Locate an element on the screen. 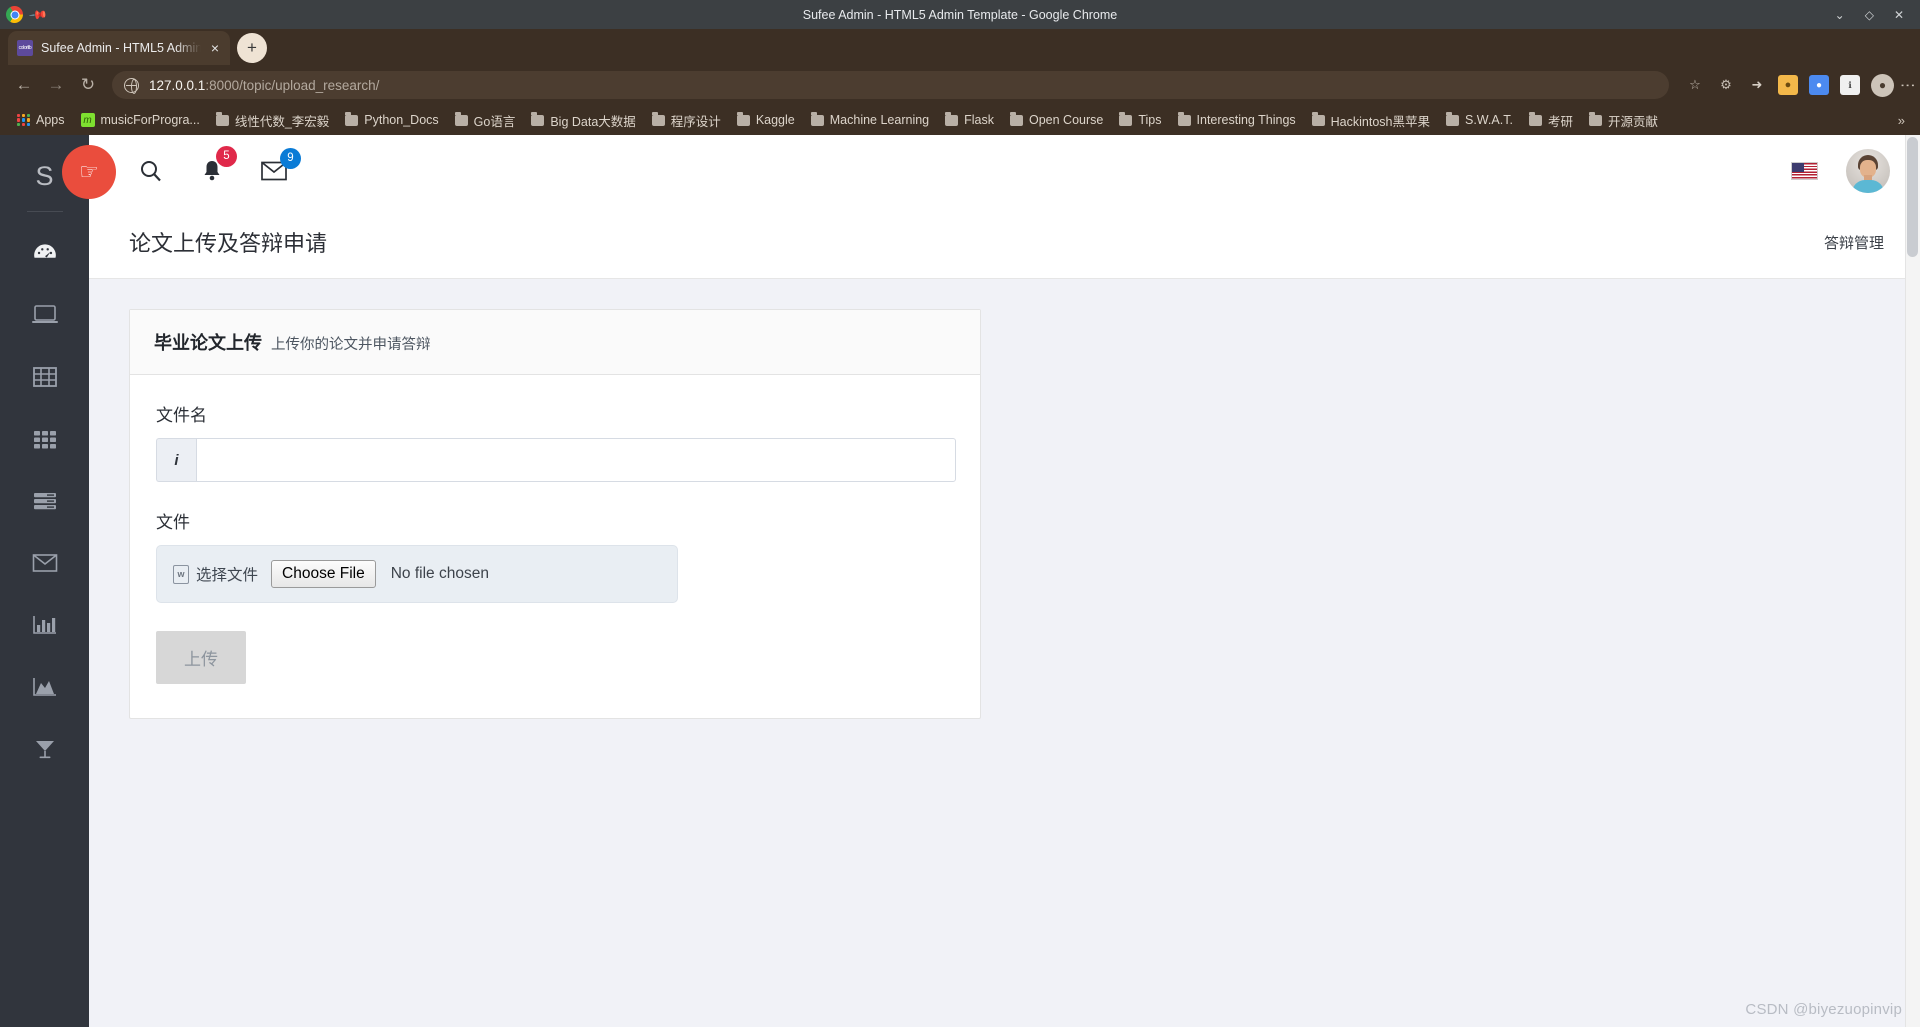 The image size is (1920, 1035). forward-button: → is located at coordinates (56, 85).